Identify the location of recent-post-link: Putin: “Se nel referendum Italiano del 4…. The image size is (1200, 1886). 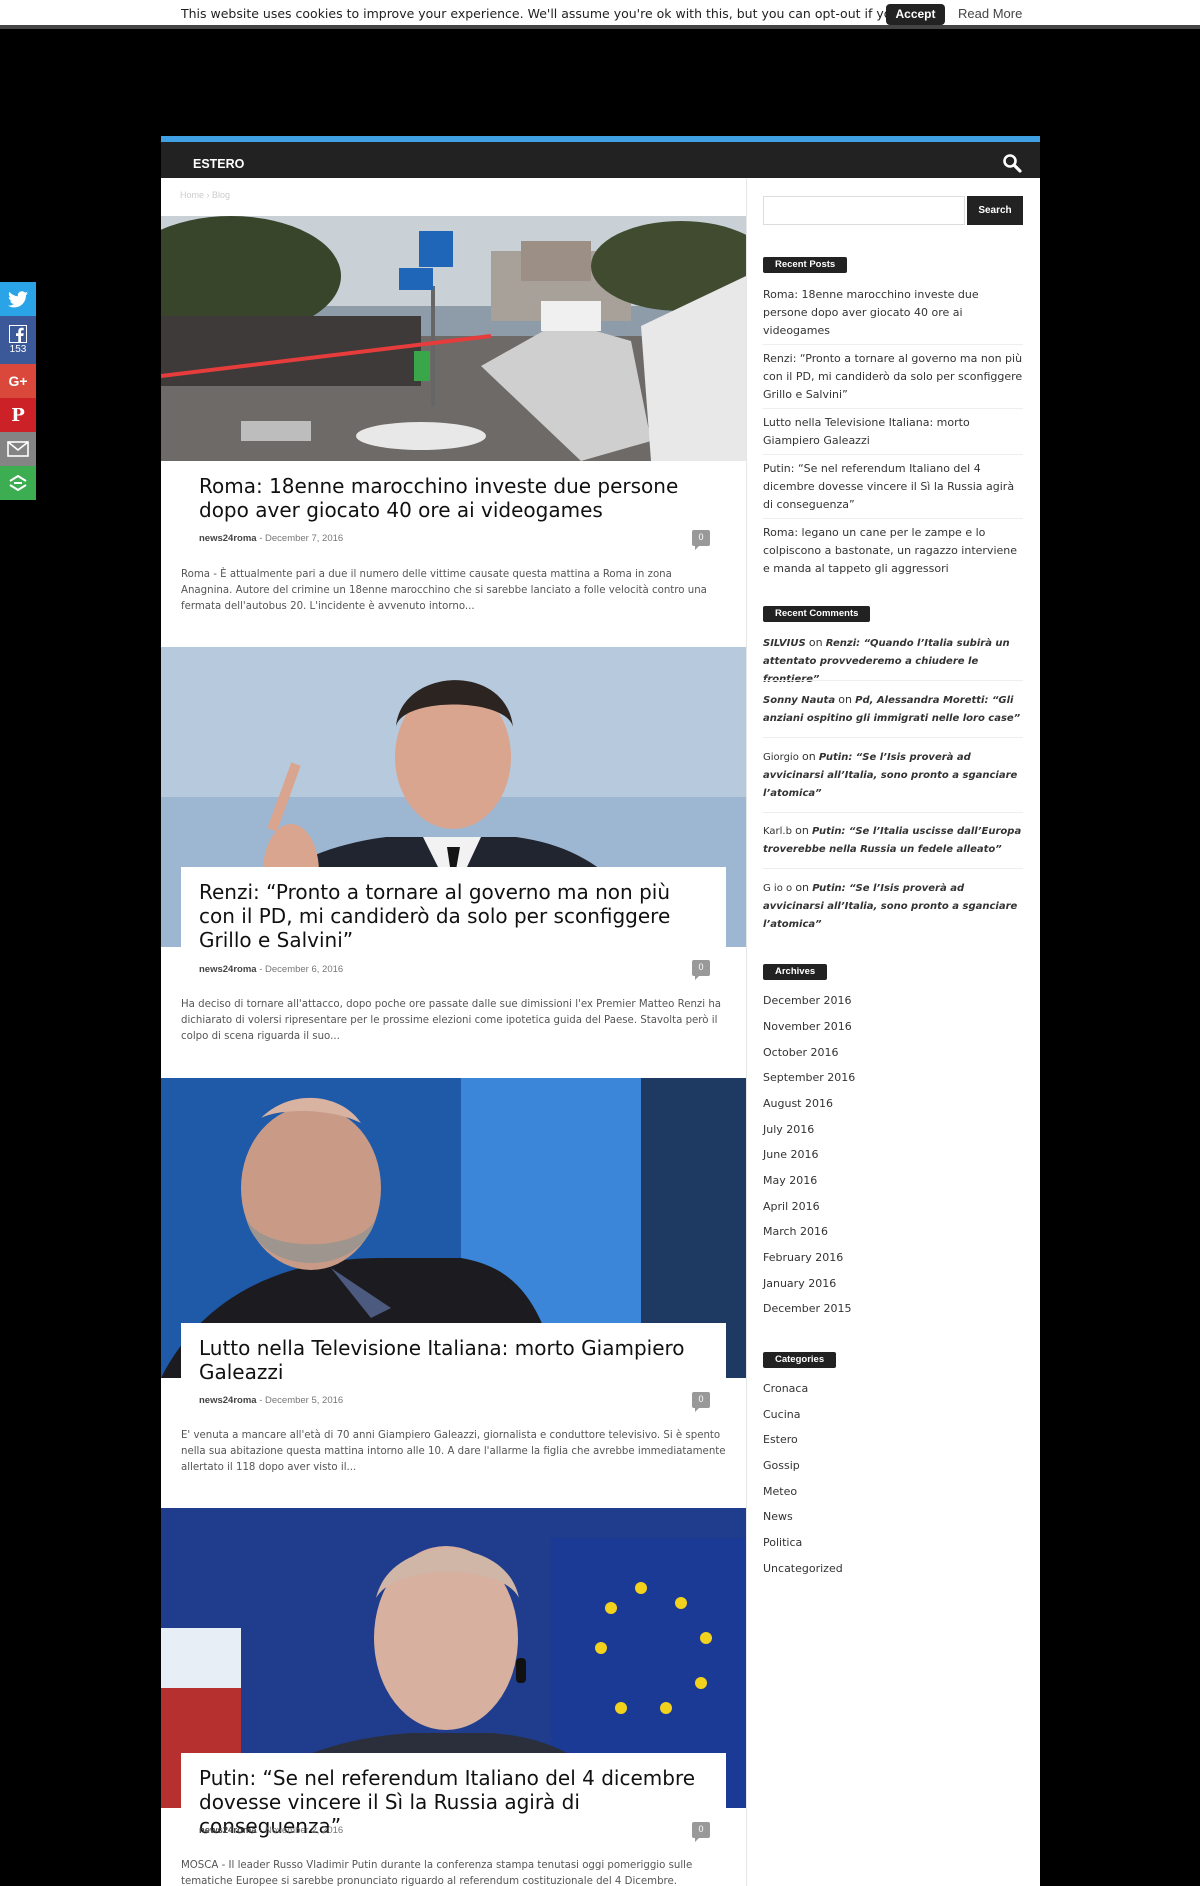
(893, 487).